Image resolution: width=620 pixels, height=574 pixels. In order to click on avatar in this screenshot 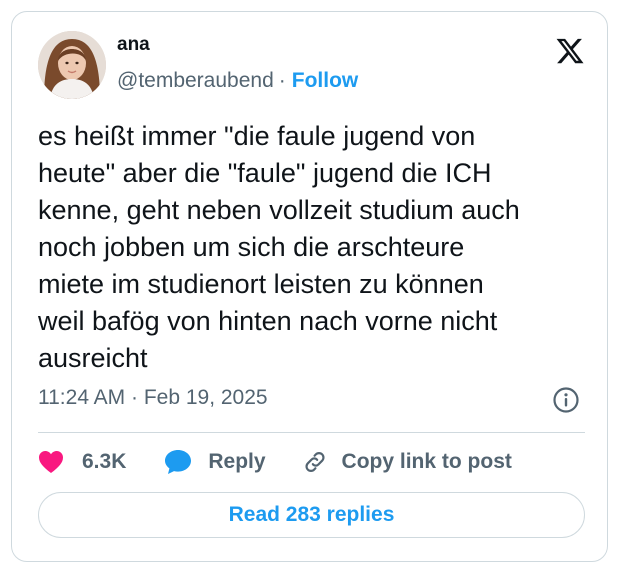, I will do `click(72, 65)`.